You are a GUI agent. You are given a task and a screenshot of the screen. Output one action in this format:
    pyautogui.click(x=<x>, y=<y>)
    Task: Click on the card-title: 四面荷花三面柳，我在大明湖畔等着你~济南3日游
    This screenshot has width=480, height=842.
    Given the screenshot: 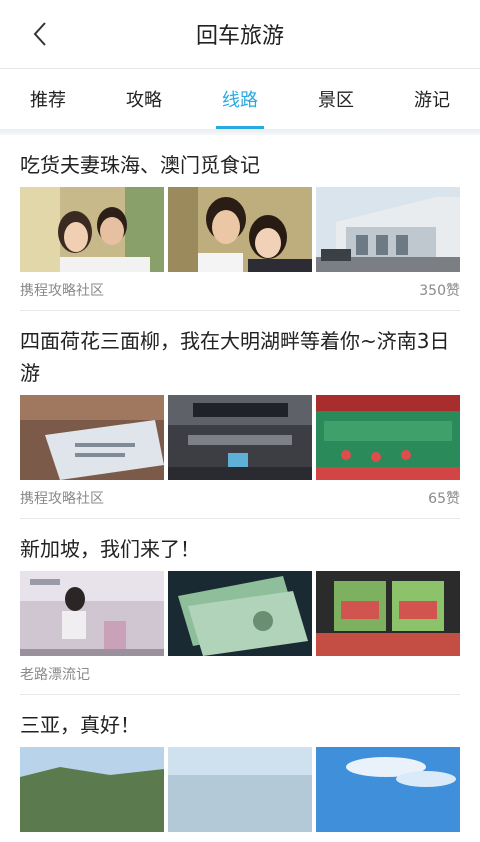 What is the action you would take?
    pyautogui.click(x=240, y=357)
    